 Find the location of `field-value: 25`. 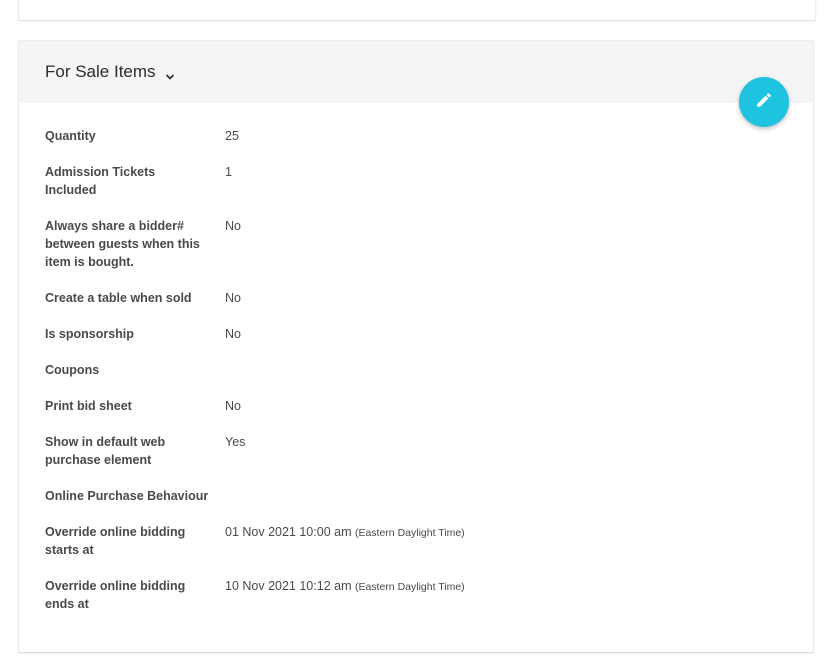

field-value: 25 is located at coordinates (232, 136).